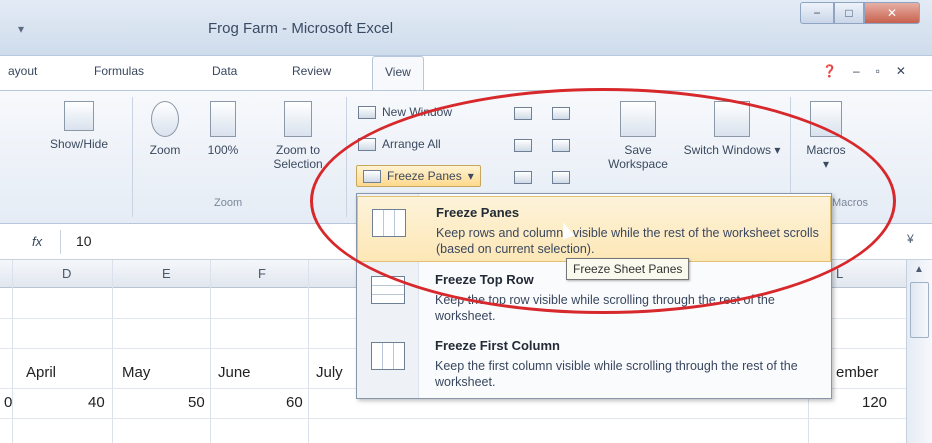 Image resolution: width=932 pixels, height=443 pixels. I want to click on tab-data: Data, so click(224, 71).